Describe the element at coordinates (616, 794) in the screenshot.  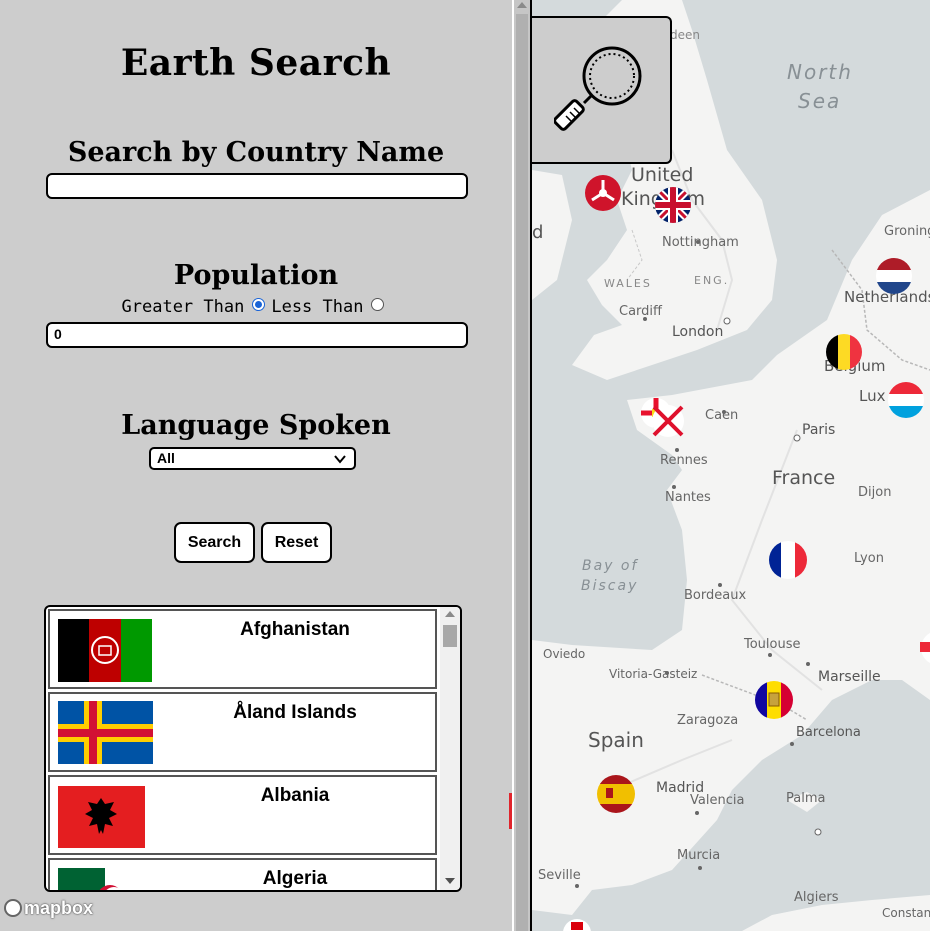
I see `spain-flag-marker` at that location.